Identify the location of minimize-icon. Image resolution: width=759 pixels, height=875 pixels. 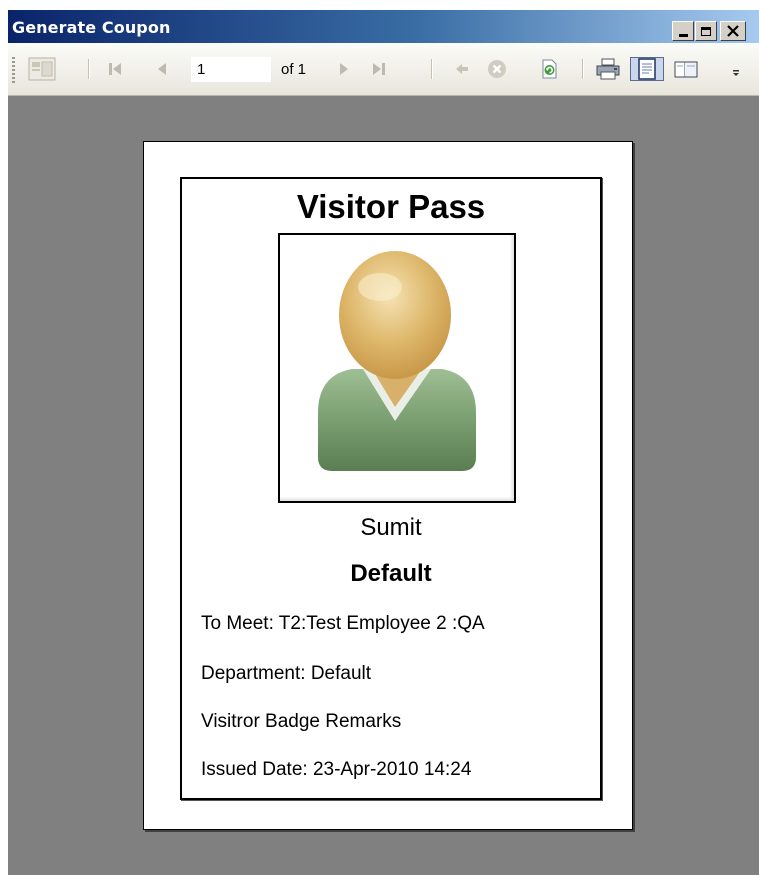
(683, 35).